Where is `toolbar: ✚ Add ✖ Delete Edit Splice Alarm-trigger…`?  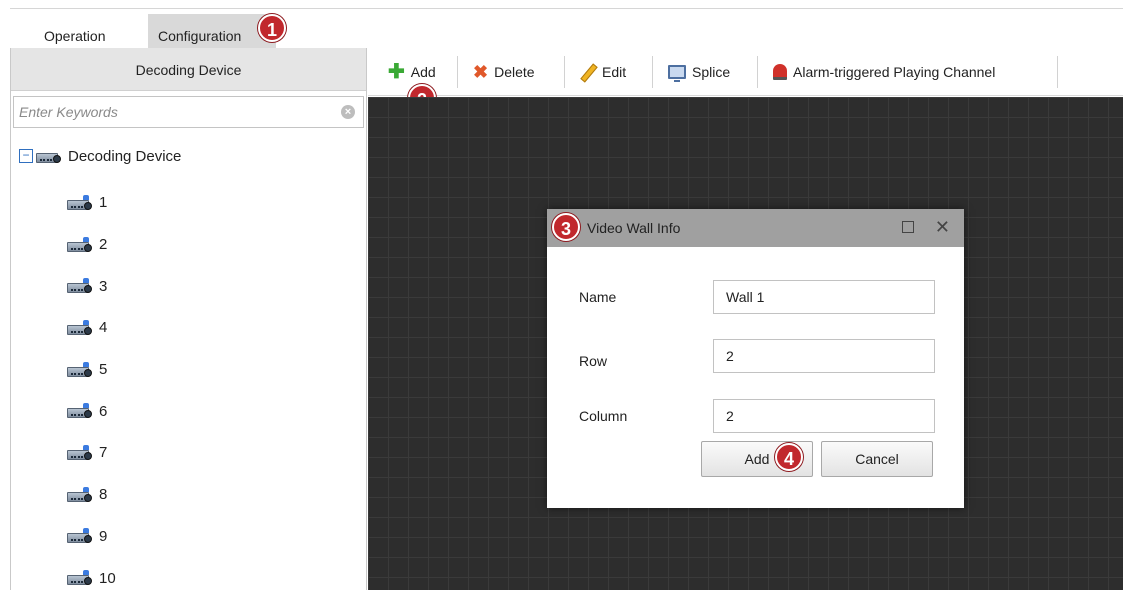 toolbar: ✚ Add ✖ Delete Edit Splice Alarm-trigger… is located at coordinates (745, 72).